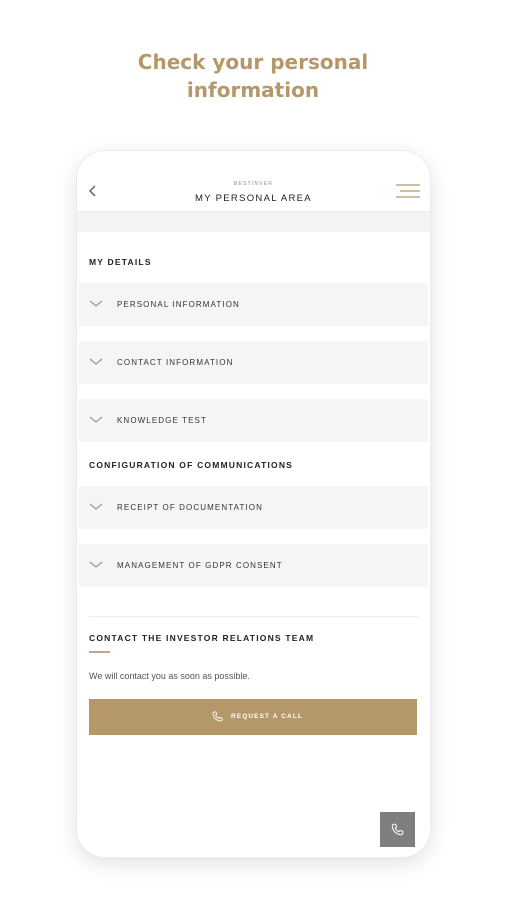 This screenshot has width=506, height=900. I want to click on top-bar: BESTINVER MY PERSONAL AREA, so click(253, 181).